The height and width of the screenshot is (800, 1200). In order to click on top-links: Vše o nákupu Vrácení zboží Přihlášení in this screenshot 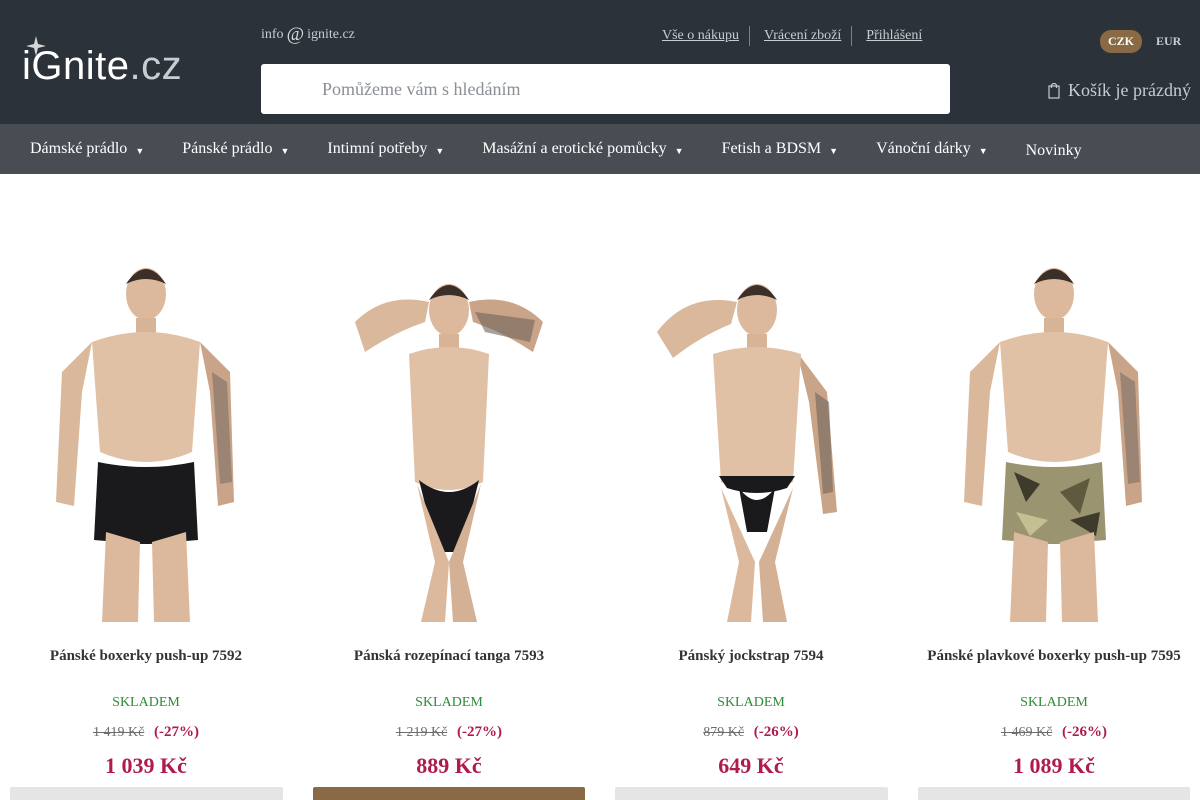, I will do `click(781, 36)`.